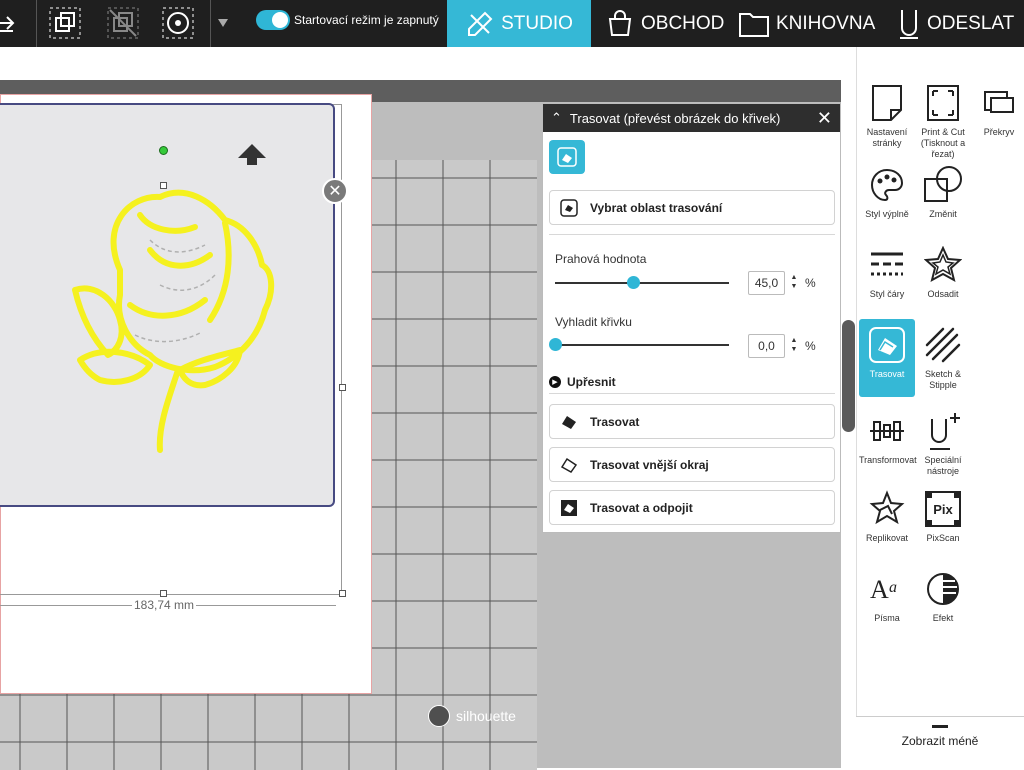 This screenshot has width=1024, height=770. What do you see at coordinates (887, 264) in the screenshot?
I see `line-style-icon` at bounding box center [887, 264].